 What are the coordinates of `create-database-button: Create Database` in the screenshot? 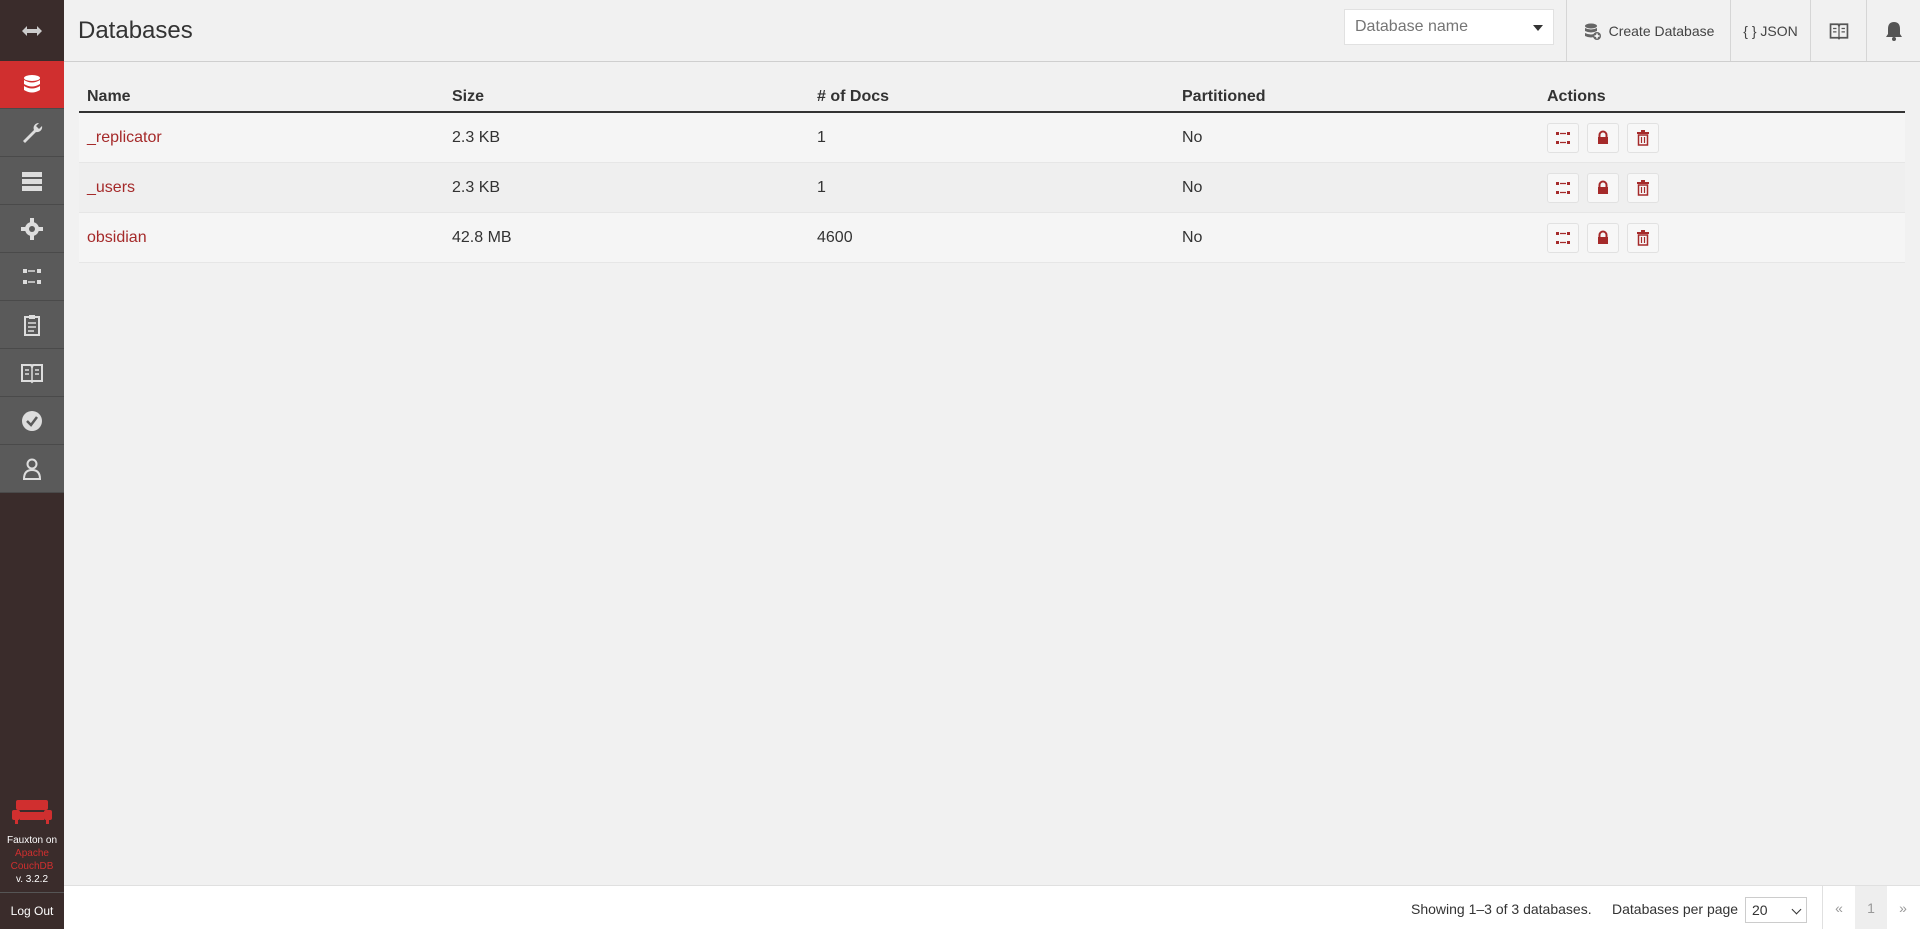 It's located at (1648, 30).